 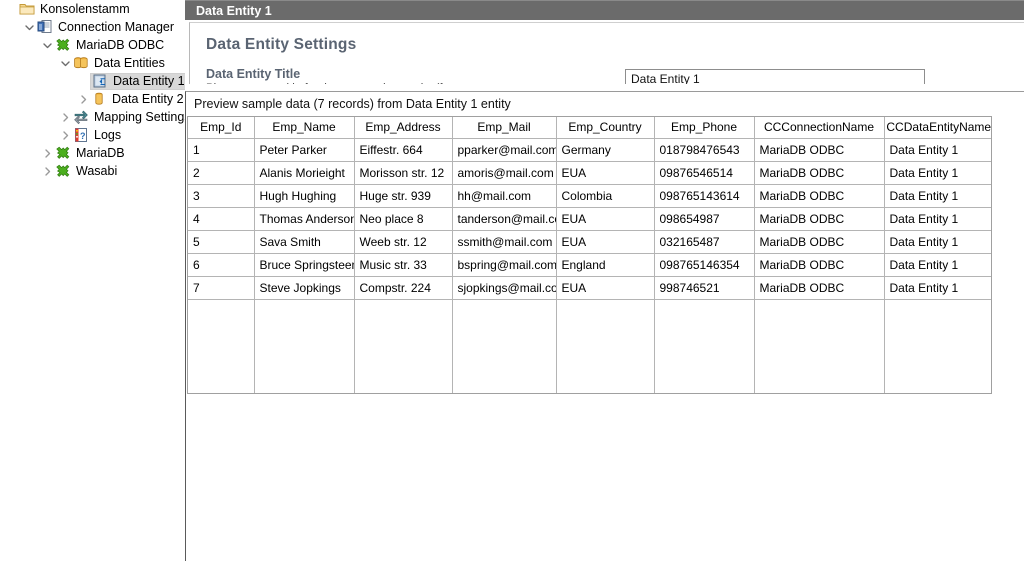 I want to click on column-header: CCConnectionName, so click(x=819, y=128).